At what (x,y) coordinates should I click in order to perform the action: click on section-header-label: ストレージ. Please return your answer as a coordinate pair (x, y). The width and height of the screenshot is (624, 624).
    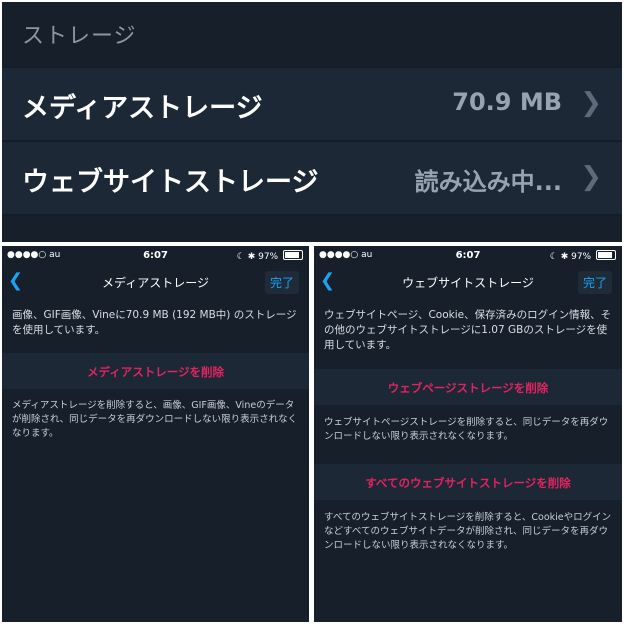
    Looking at the image, I should click on (79, 36).